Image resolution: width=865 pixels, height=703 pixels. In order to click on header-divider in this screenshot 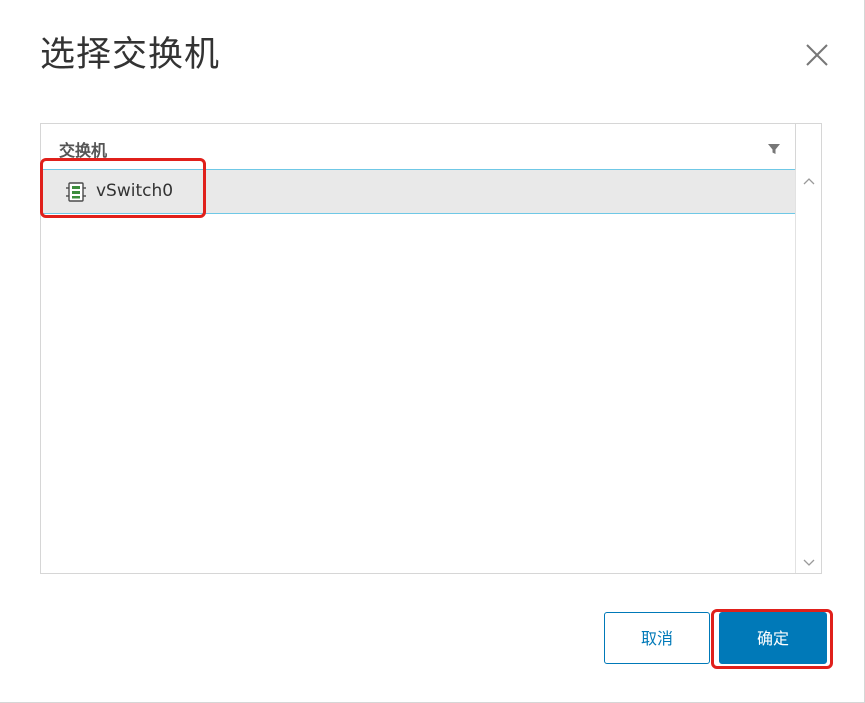, I will do `click(795, 147)`.